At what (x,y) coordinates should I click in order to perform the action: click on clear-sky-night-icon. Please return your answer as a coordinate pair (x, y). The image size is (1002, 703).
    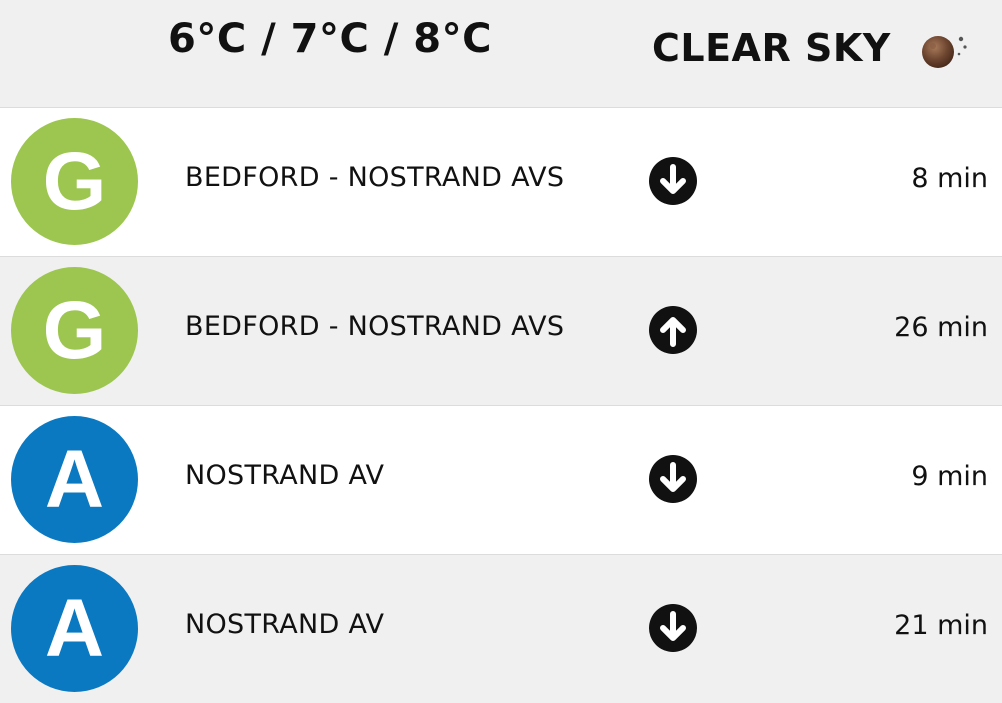
    Looking at the image, I should click on (944, 52).